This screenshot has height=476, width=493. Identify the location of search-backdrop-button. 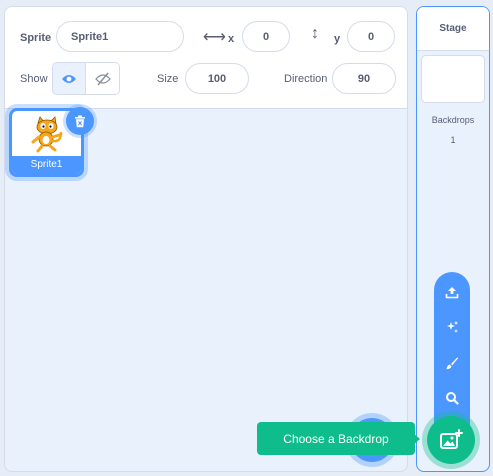
(452, 398).